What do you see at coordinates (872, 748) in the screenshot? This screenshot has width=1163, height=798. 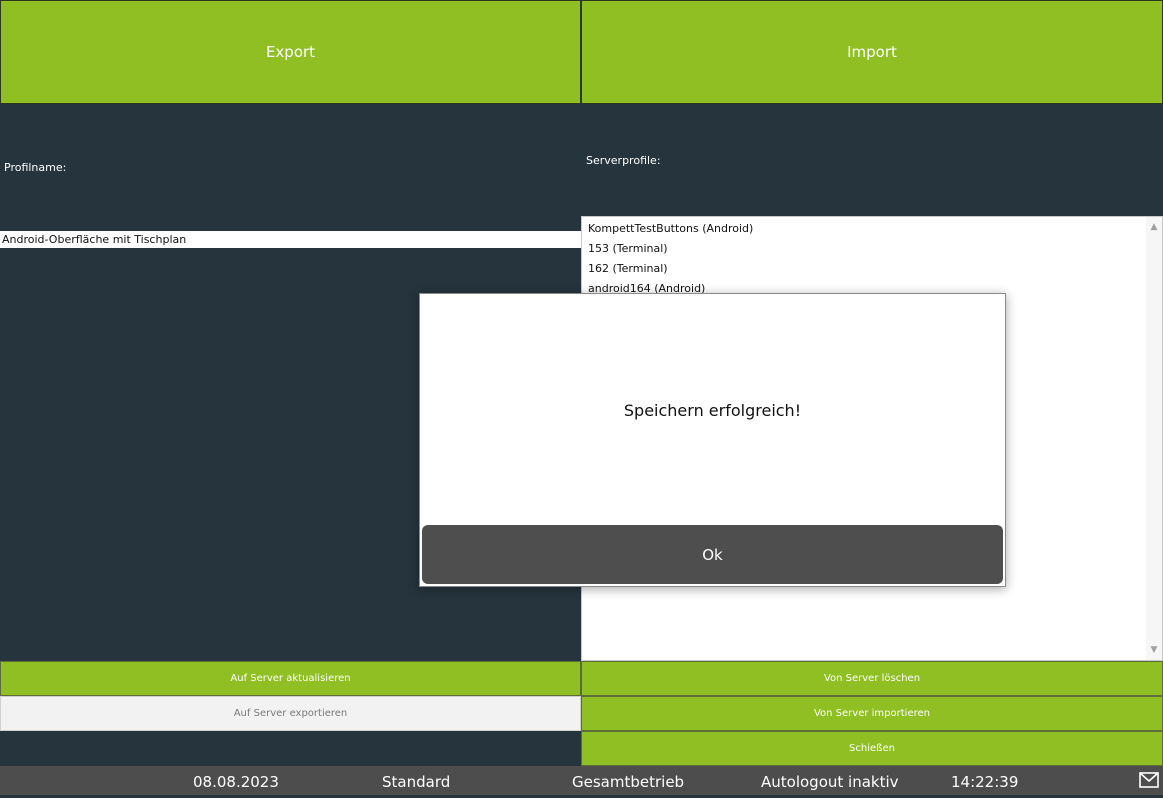 I see `close-button: Schießen` at bounding box center [872, 748].